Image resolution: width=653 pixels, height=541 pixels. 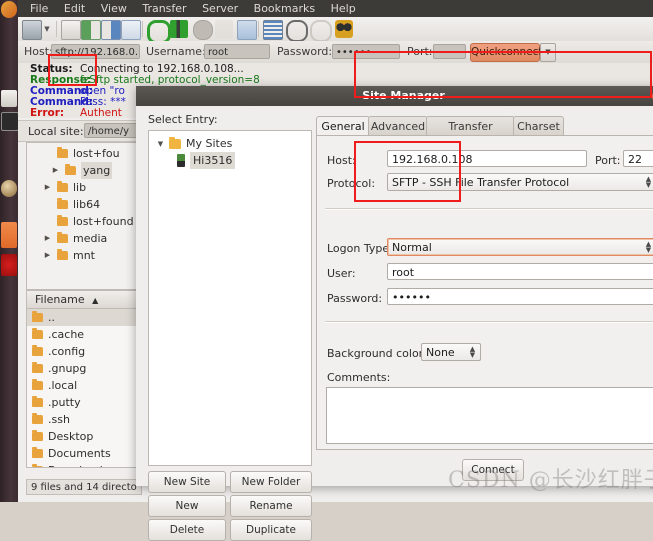 I want to click on tree-row-label: yang, so click(x=97, y=170).